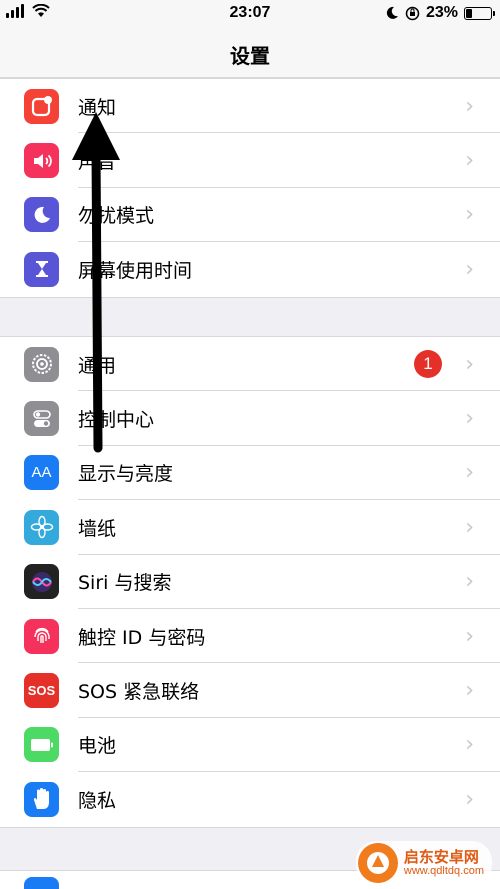  What do you see at coordinates (41, 636) in the screenshot?
I see `fingerprint-icon` at bounding box center [41, 636].